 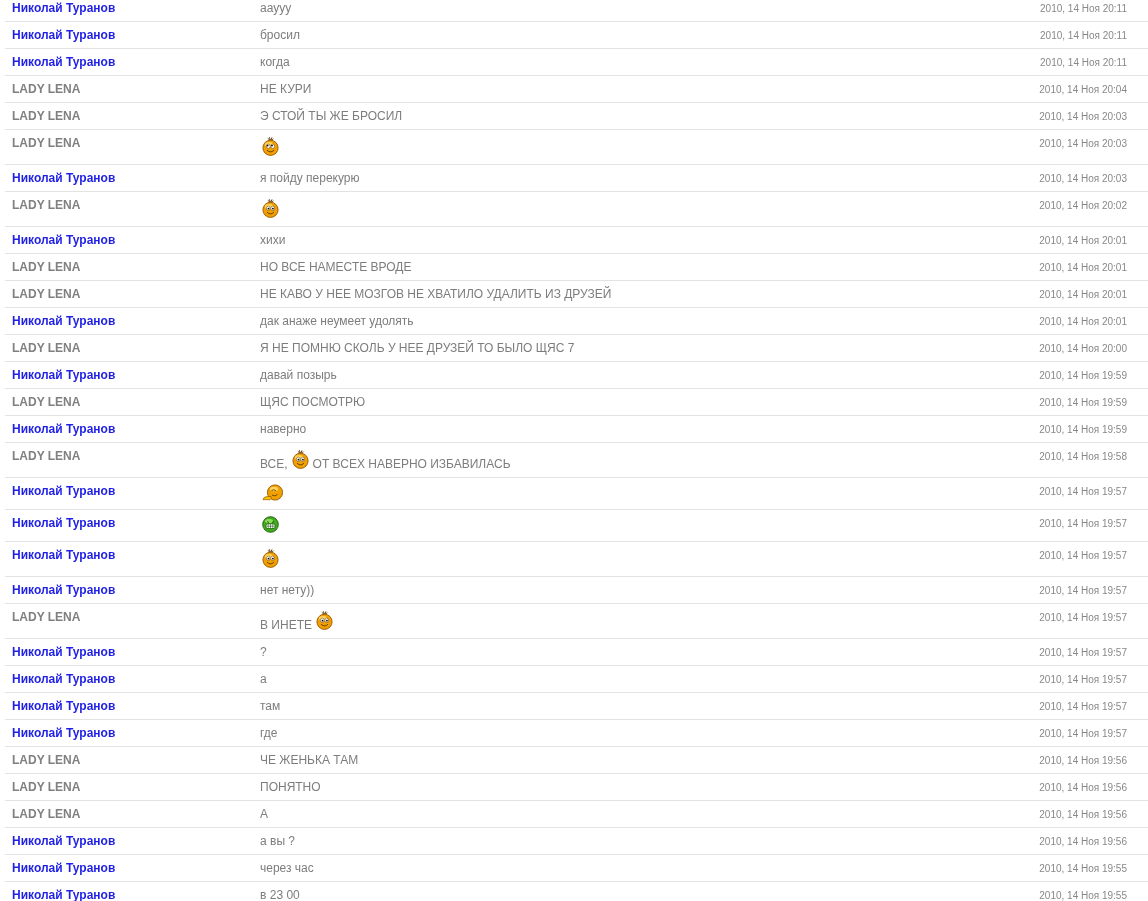 I want to click on message-text: в 23 00, so click(x=280, y=894).